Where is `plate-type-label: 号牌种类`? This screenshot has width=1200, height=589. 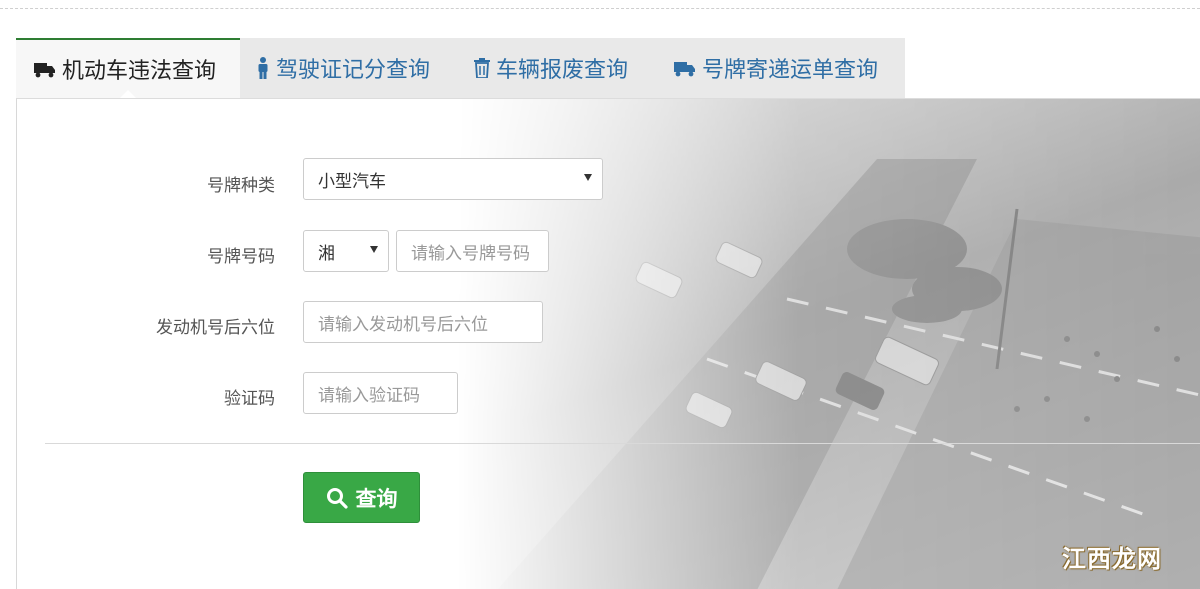 plate-type-label: 号牌种类 is located at coordinates (241, 186).